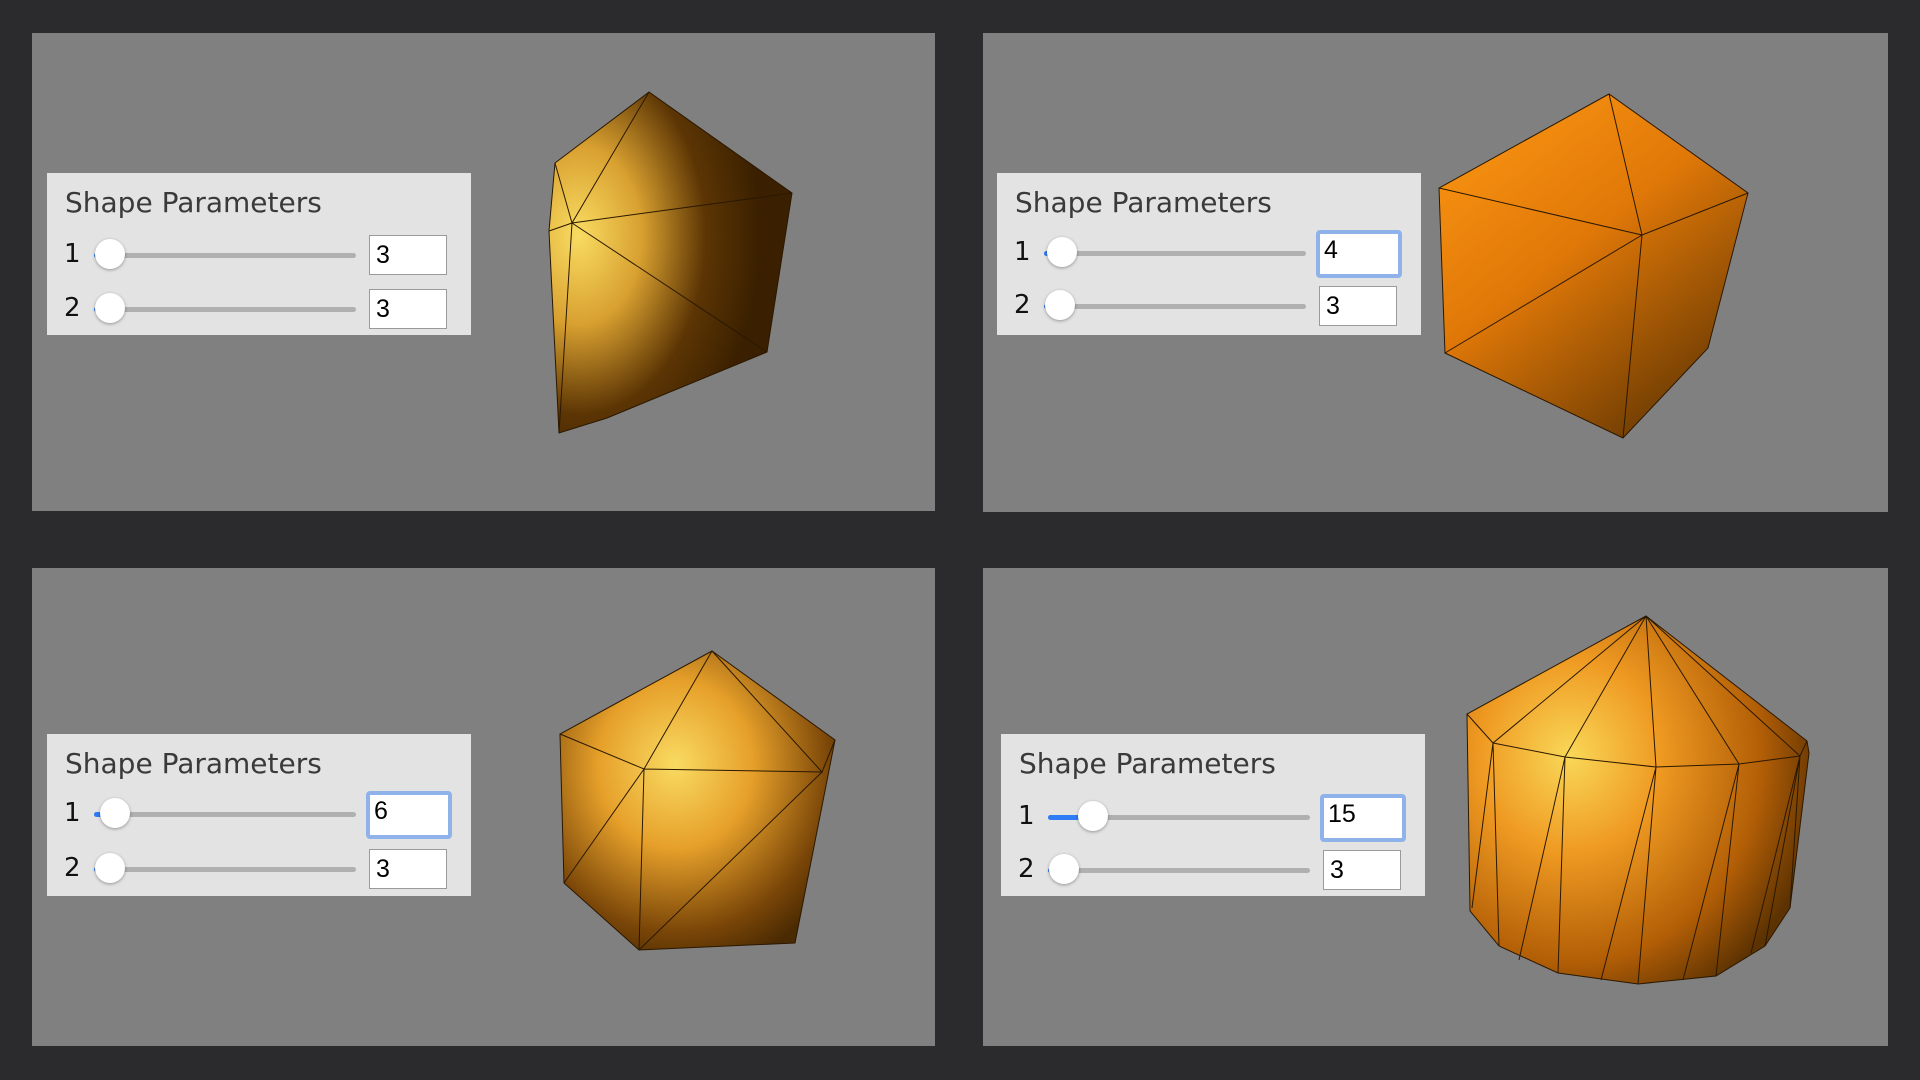  Describe the element at coordinates (1363, 818) in the screenshot. I see `parameter-value-field: 15` at that location.